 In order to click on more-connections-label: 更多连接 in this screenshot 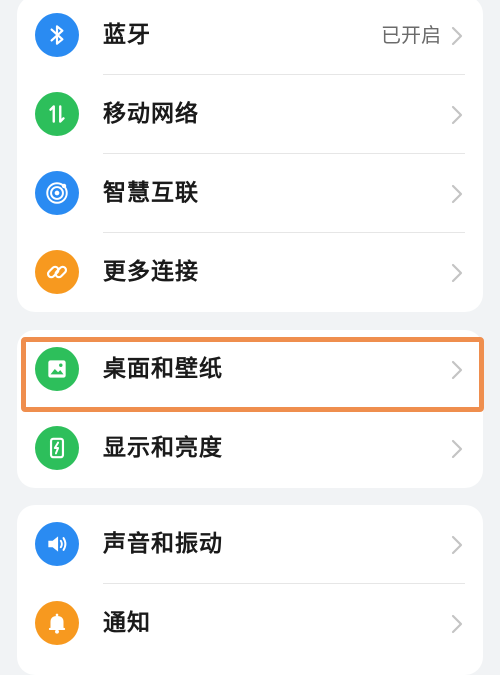, I will do `click(151, 272)`.